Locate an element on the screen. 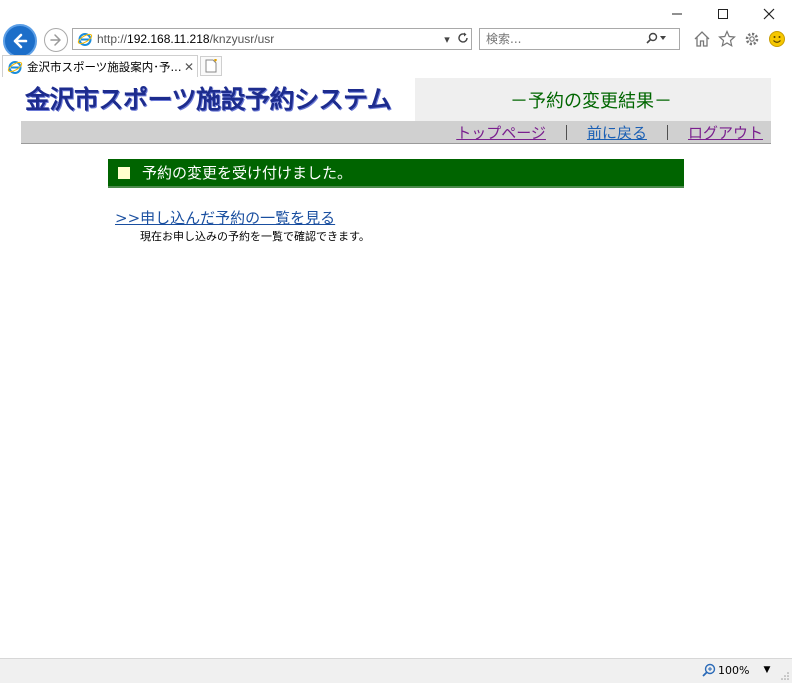 This screenshot has width=792, height=683. address-text: http://192.168.11.218/knzyusr/usr is located at coordinates (268, 39).